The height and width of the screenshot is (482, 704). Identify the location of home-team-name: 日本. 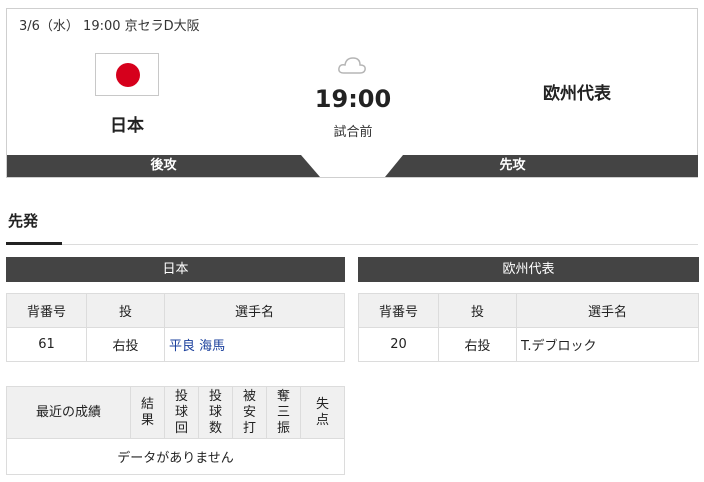
(127, 123).